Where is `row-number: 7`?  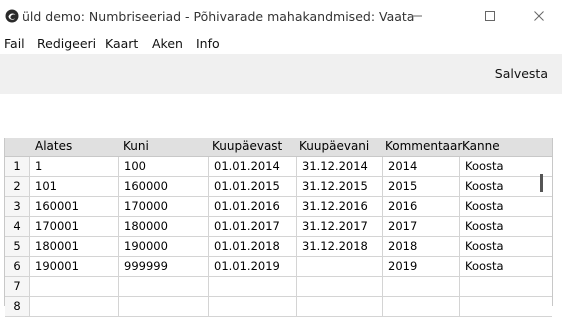 row-number: 7 is located at coordinates (17, 286).